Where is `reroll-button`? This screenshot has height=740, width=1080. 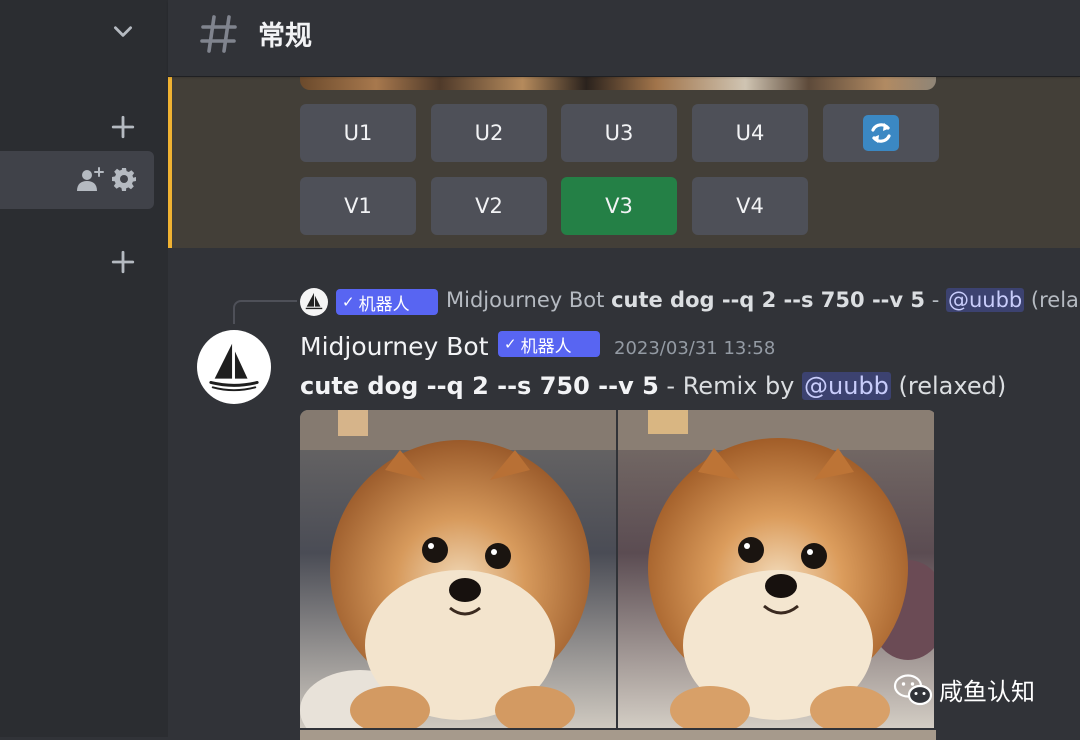
reroll-button is located at coordinates (881, 133).